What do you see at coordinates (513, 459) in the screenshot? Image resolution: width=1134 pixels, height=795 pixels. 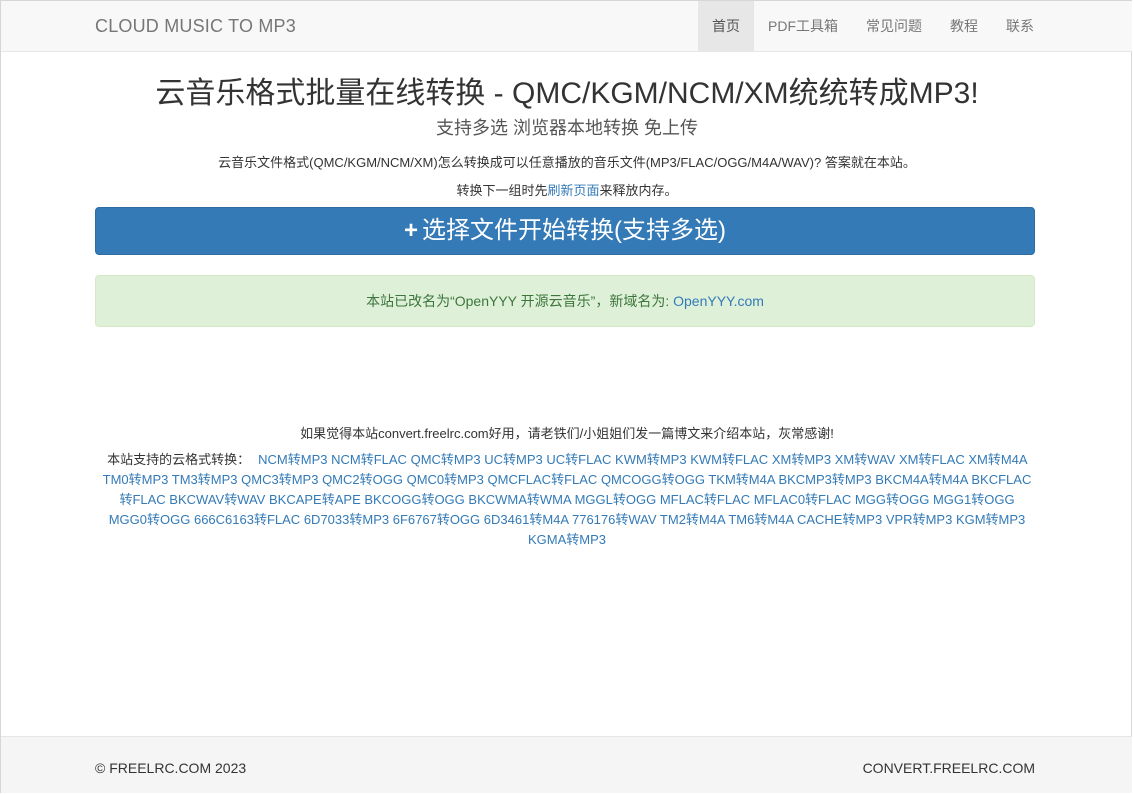 I see `format-link: UC转MP3` at bounding box center [513, 459].